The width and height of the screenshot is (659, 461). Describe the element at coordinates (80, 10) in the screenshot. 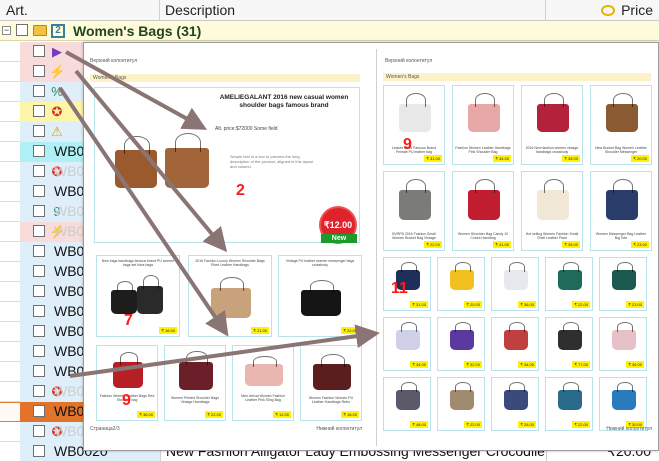

I see `column-header-art: Art.` at that location.